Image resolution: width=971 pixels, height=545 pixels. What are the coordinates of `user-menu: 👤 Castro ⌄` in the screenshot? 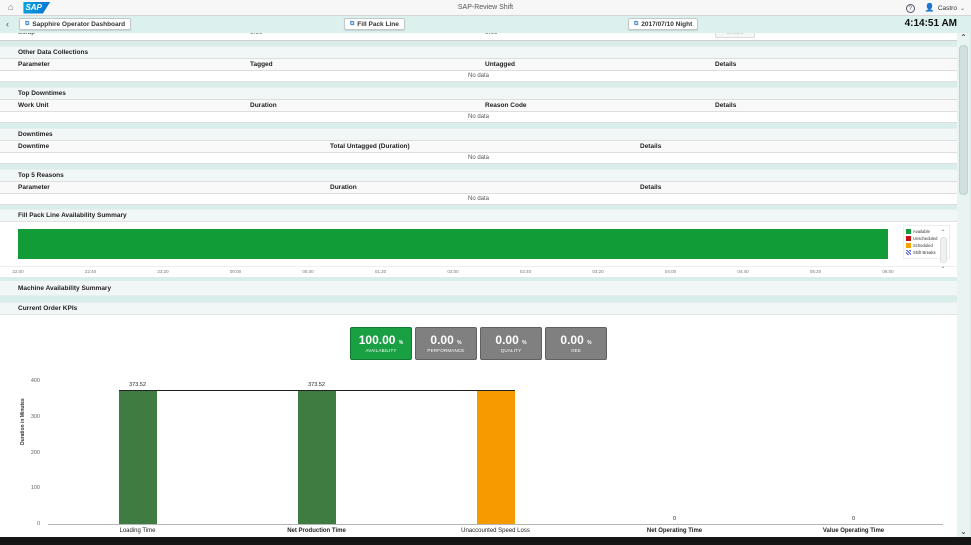 It's located at (945, 8).